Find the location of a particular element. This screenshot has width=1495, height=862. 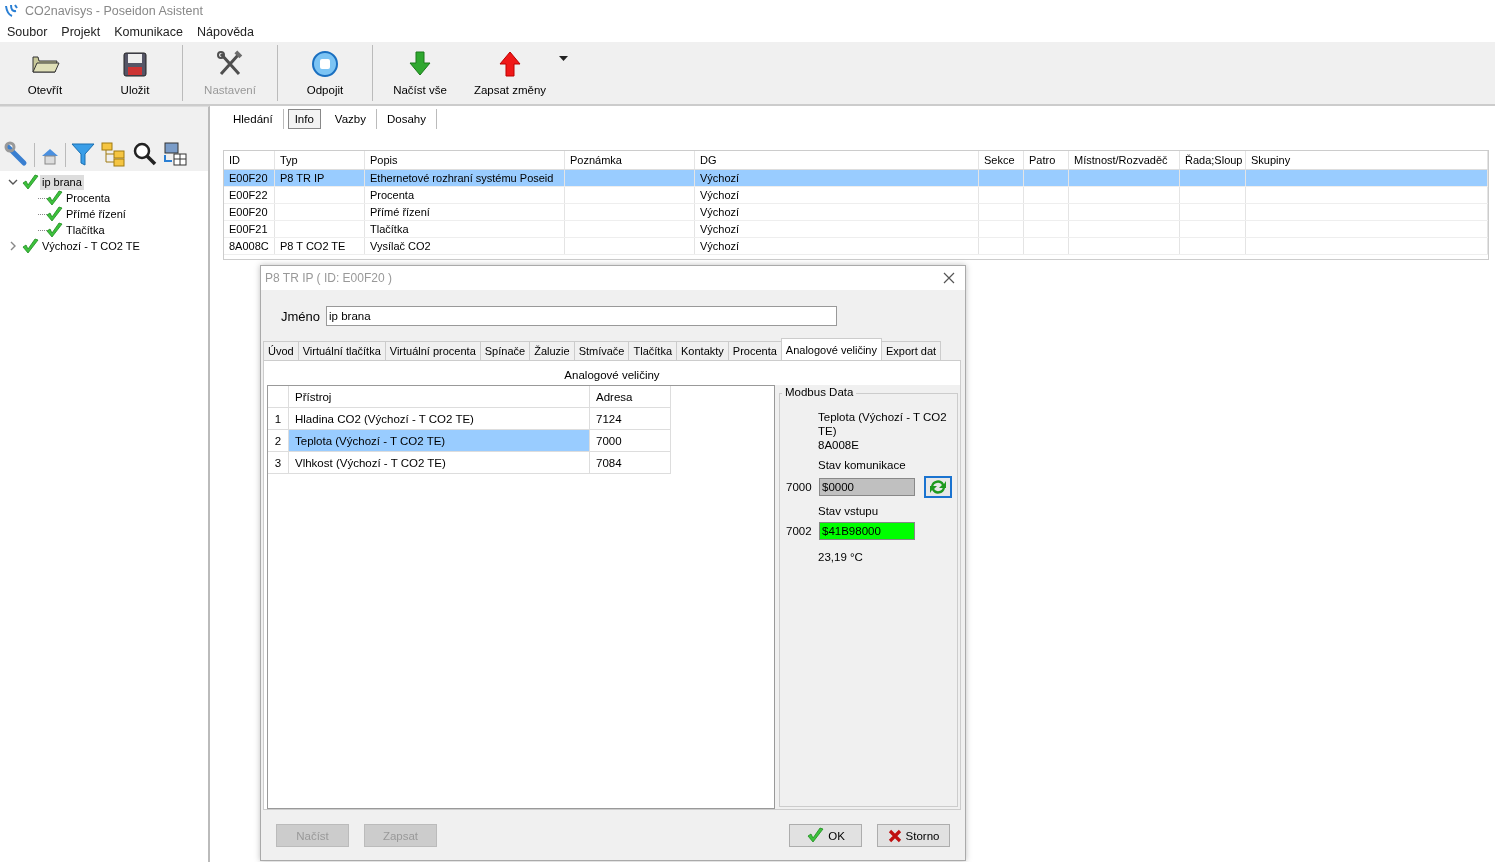

refresh-arrows-icon is located at coordinates (938, 487).